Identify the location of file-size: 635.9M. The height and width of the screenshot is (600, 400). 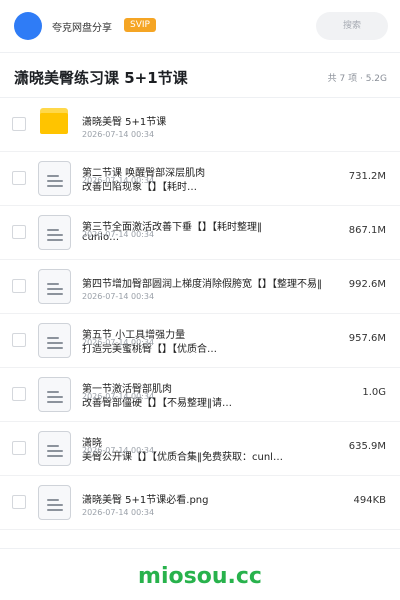
(367, 446).